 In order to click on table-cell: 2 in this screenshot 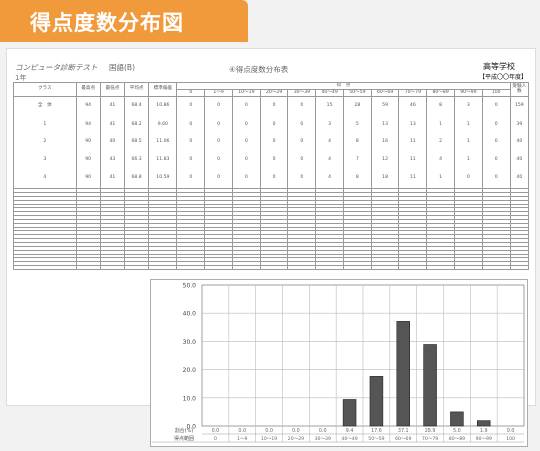, I will do `click(45, 142)`.